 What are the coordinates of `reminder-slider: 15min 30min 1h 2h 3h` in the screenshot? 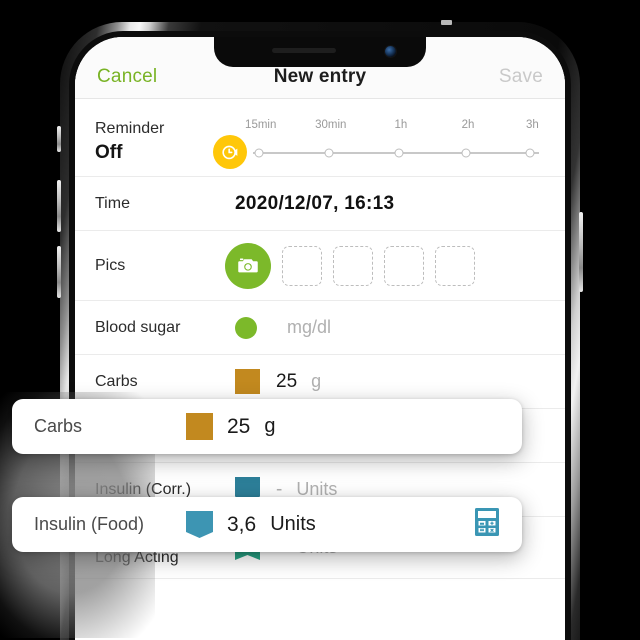 It's located at (379, 141).